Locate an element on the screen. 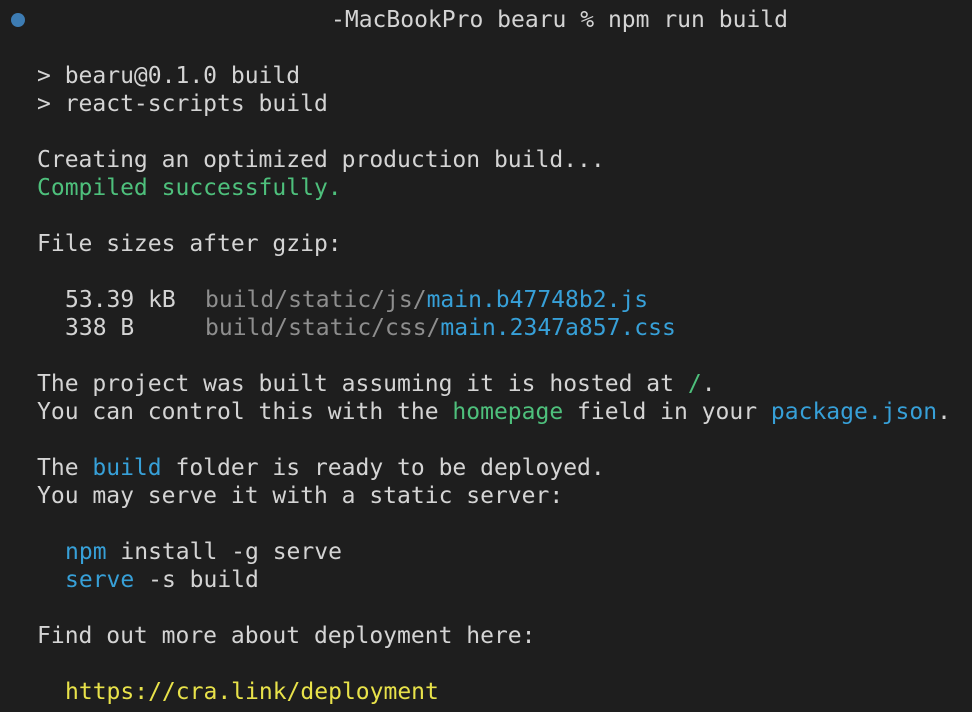 This screenshot has height=712, width=972. build-folder-part-1: The is located at coordinates (65, 468).